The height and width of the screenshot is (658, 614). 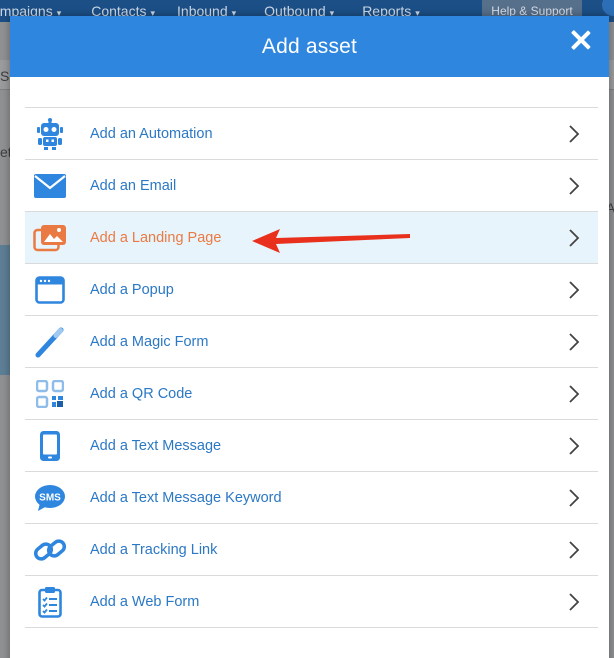 What do you see at coordinates (141, 393) in the screenshot?
I see `asset-item-label: Add a QR Code` at bounding box center [141, 393].